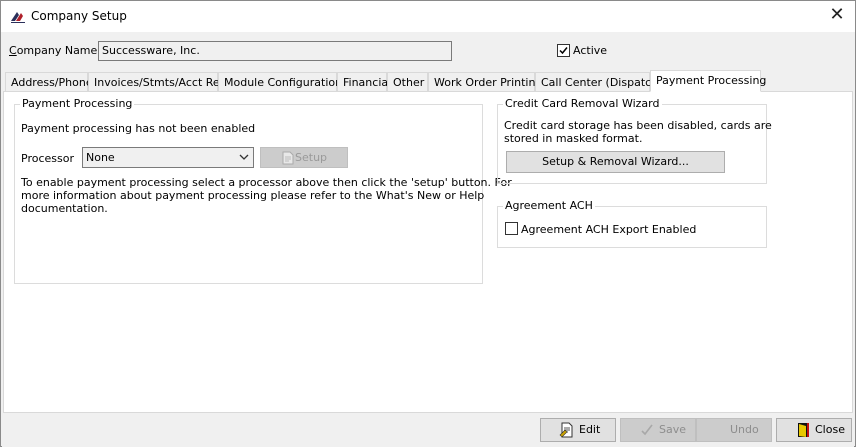 Image resolution: width=856 pixels, height=447 pixels. What do you see at coordinates (563, 50) in the screenshot?
I see `active-checkbox` at bounding box center [563, 50].